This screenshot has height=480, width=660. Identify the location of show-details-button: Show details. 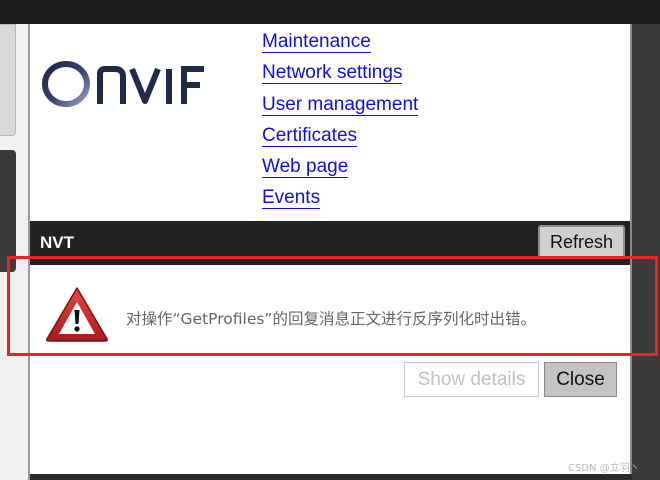
(471, 379).